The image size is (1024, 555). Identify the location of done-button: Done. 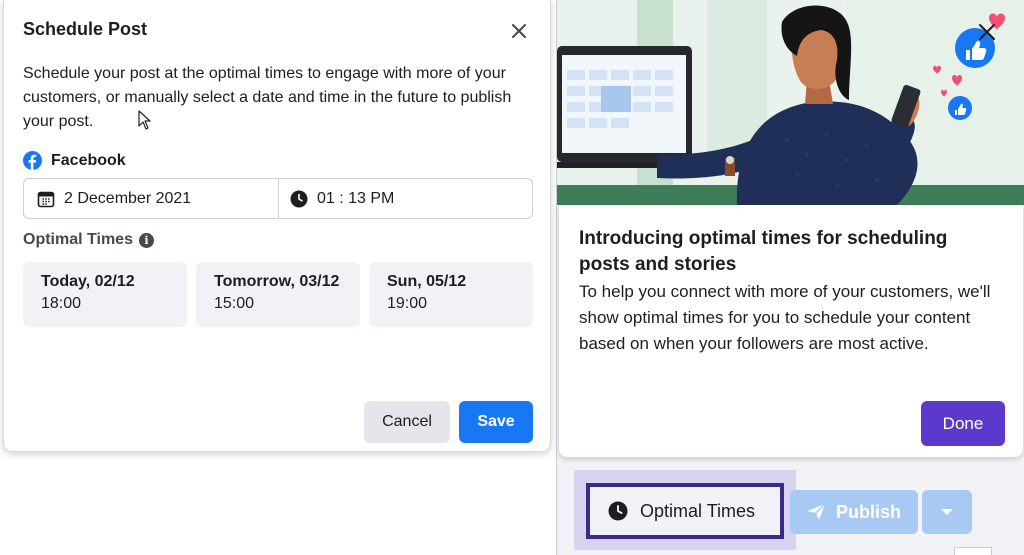
(963, 423).